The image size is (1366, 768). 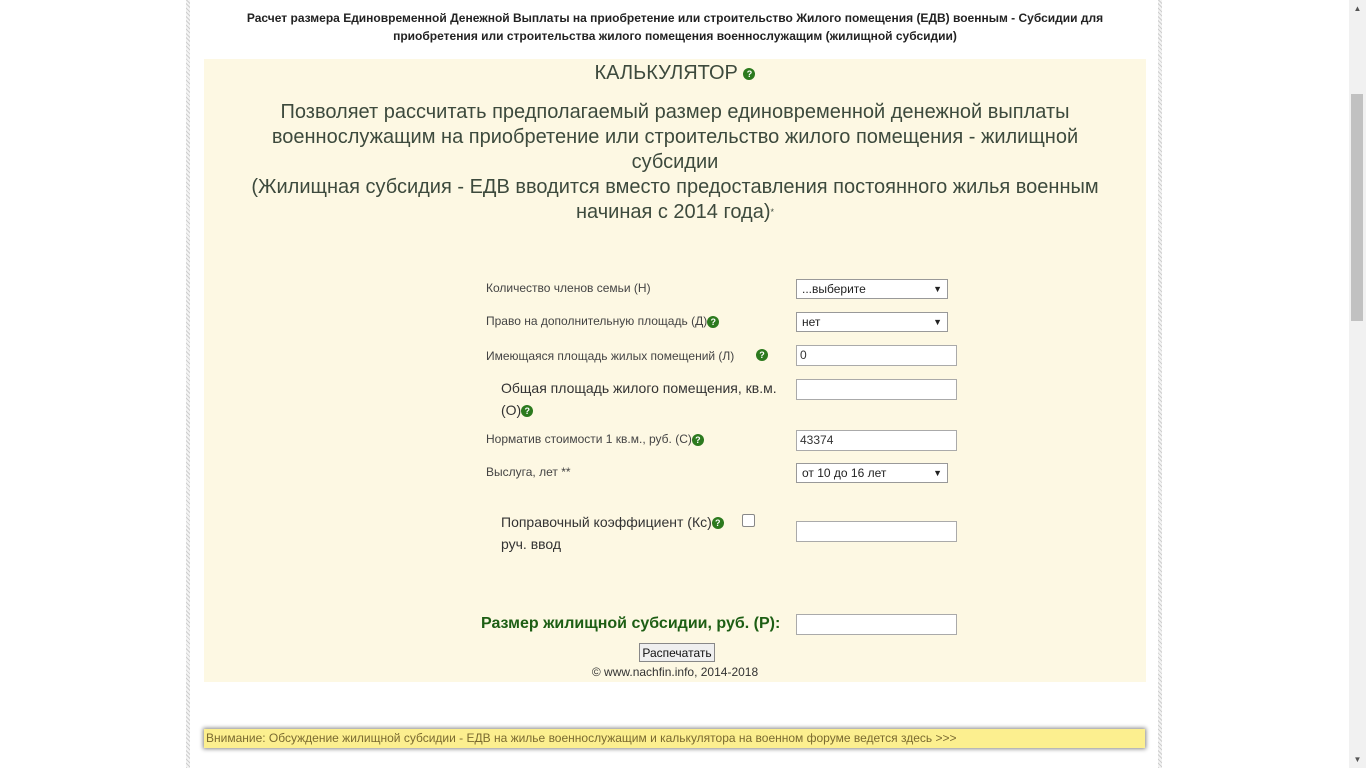 I want to click on manual-input-label: руч. ввод, so click(x=531, y=544).